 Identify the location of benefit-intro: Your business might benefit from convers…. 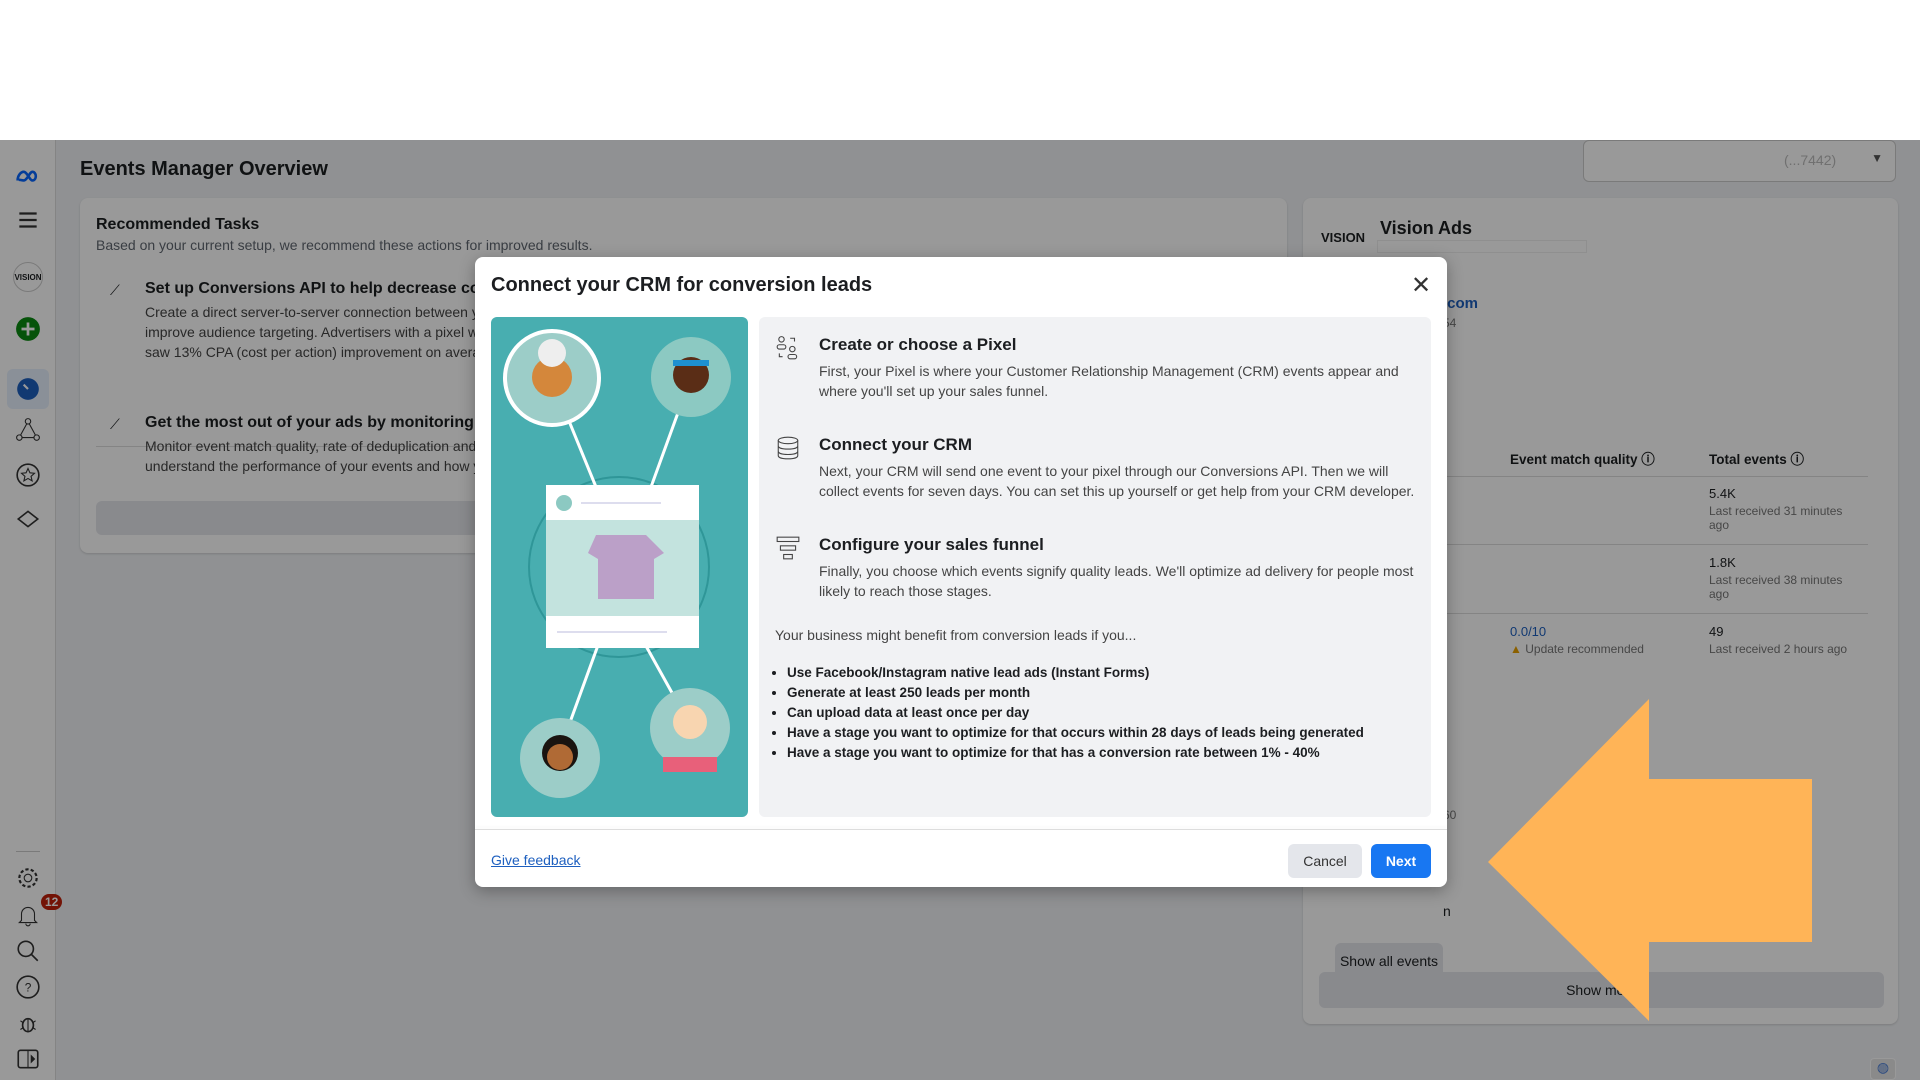
(956, 635).